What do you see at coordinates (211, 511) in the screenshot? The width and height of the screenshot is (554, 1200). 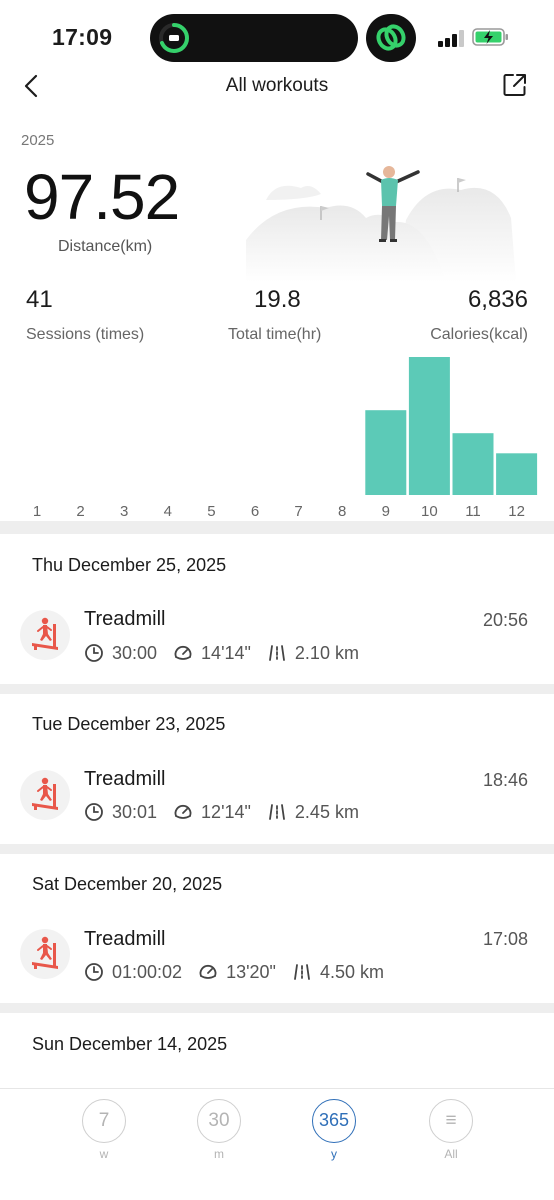 I see `x-tick-label: 5` at bounding box center [211, 511].